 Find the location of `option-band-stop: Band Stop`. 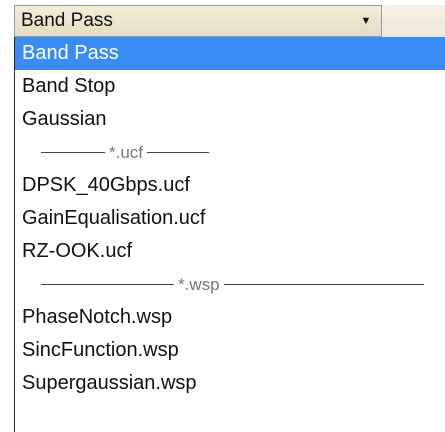

option-band-stop: Band Stop is located at coordinates (230, 86).